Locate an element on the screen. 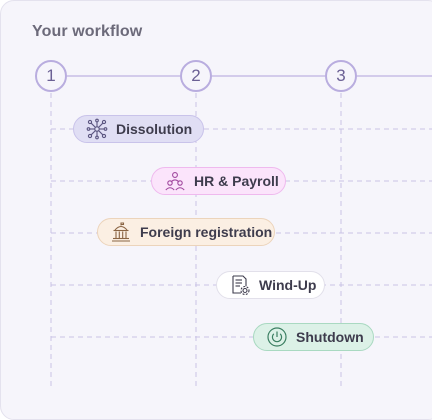 The image size is (432, 420). task-label: Shutdown is located at coordinates (330, 337).